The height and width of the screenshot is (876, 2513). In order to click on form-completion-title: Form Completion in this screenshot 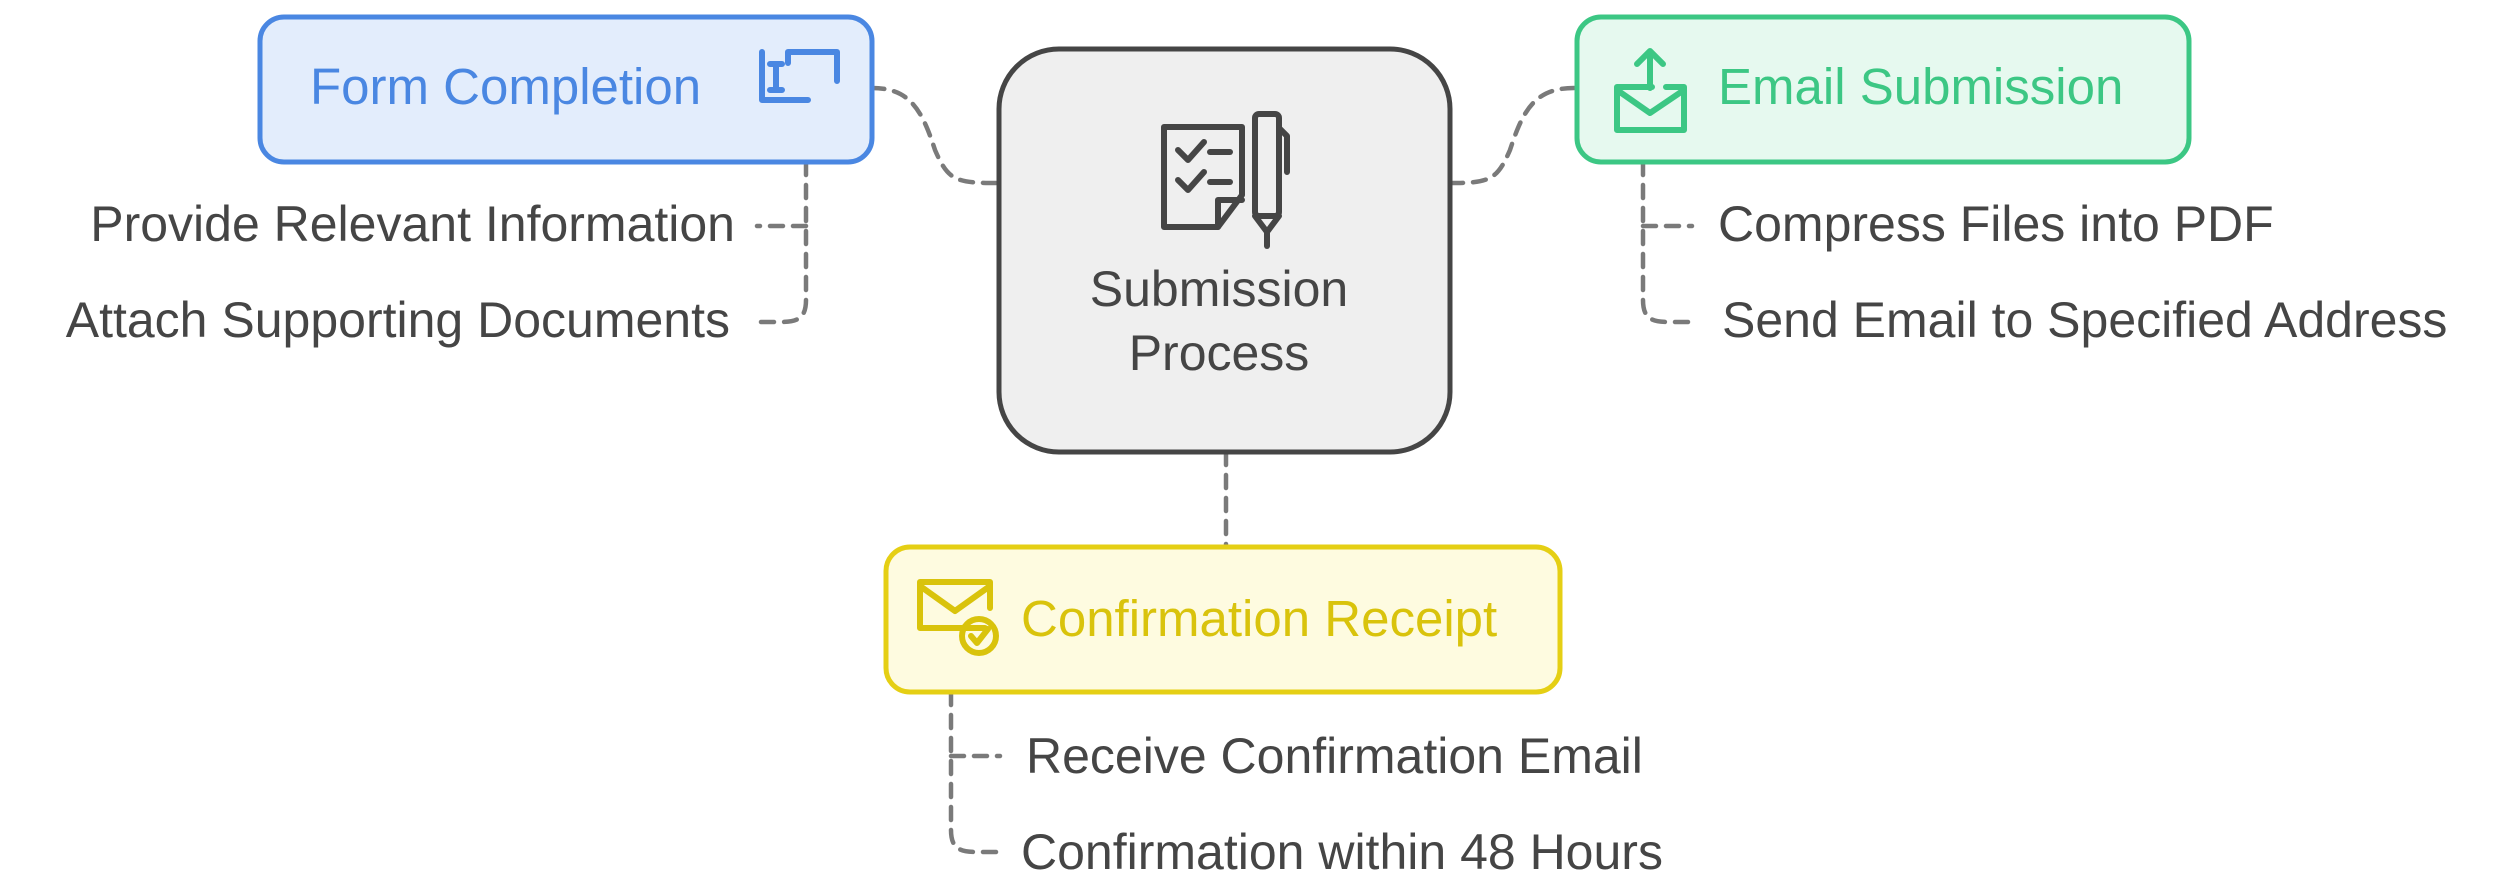, I will do `click(505, 86)`.